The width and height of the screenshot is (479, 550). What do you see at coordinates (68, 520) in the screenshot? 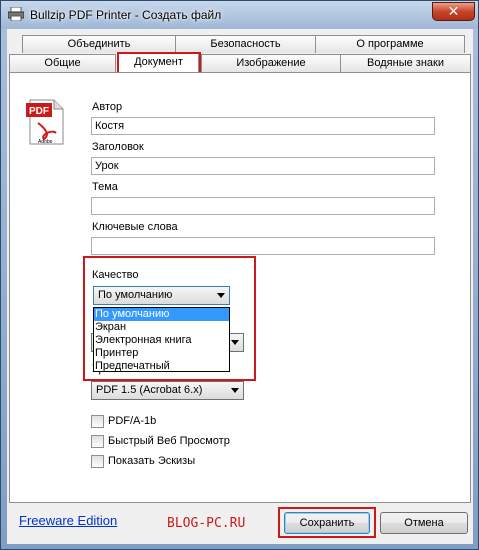
I see `freeware-edition-link: Freeware Edition` at bounding box center [68, 520].